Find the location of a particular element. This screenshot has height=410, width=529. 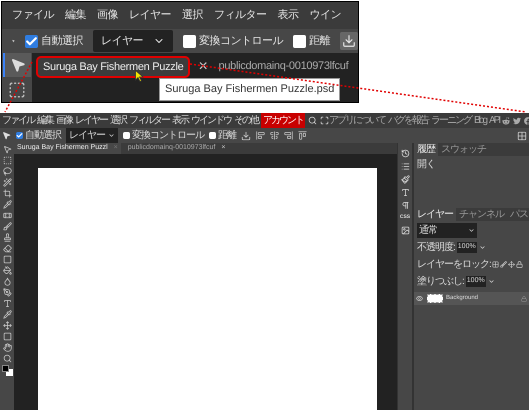

tab: パス is located at coordinates (518, 214).